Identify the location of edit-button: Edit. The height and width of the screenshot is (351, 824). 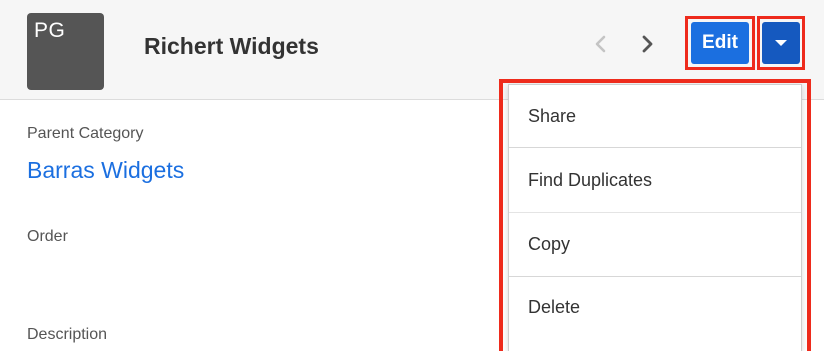
(720, 43).